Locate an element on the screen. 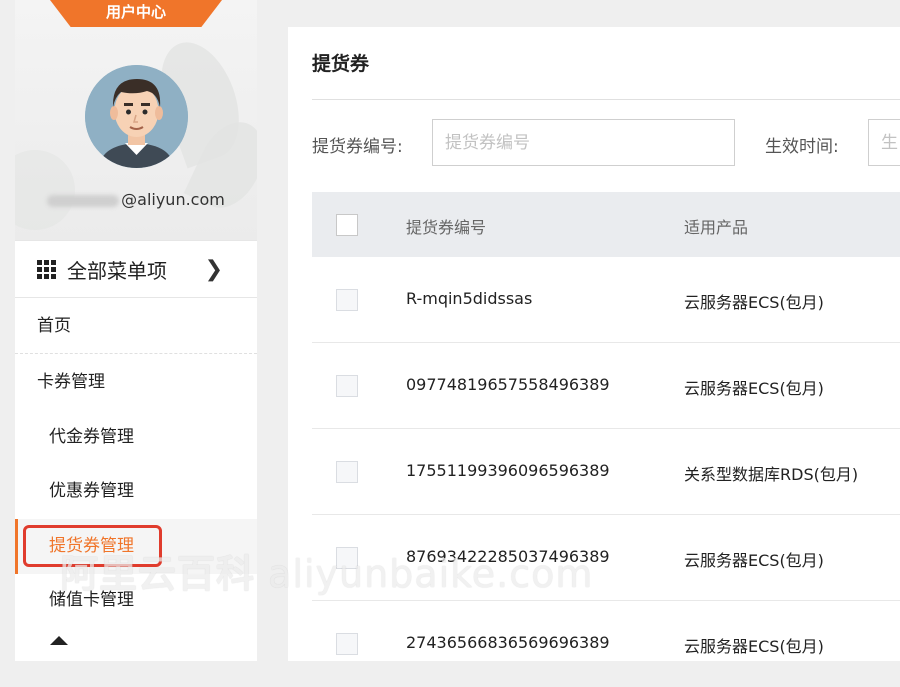  title-divider is located at coordinates (606, 99).